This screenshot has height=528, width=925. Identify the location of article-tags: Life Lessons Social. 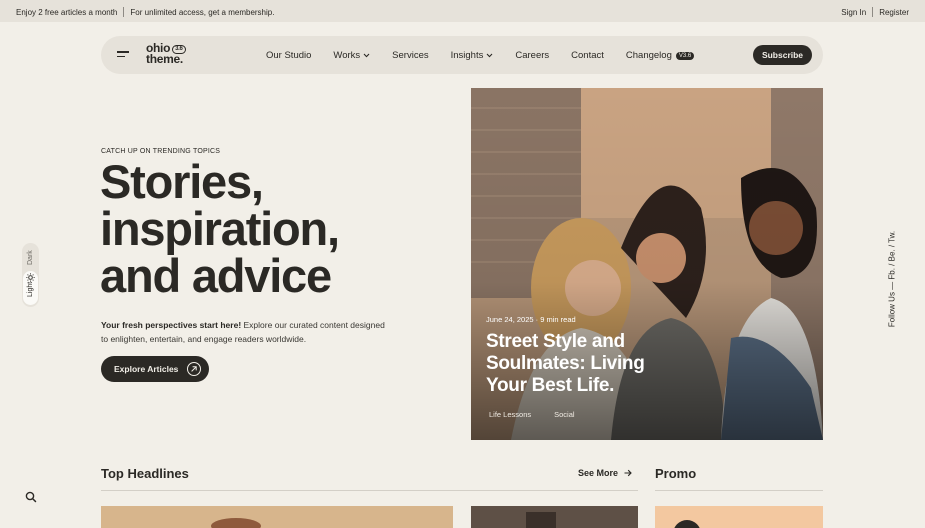
(543, 414).